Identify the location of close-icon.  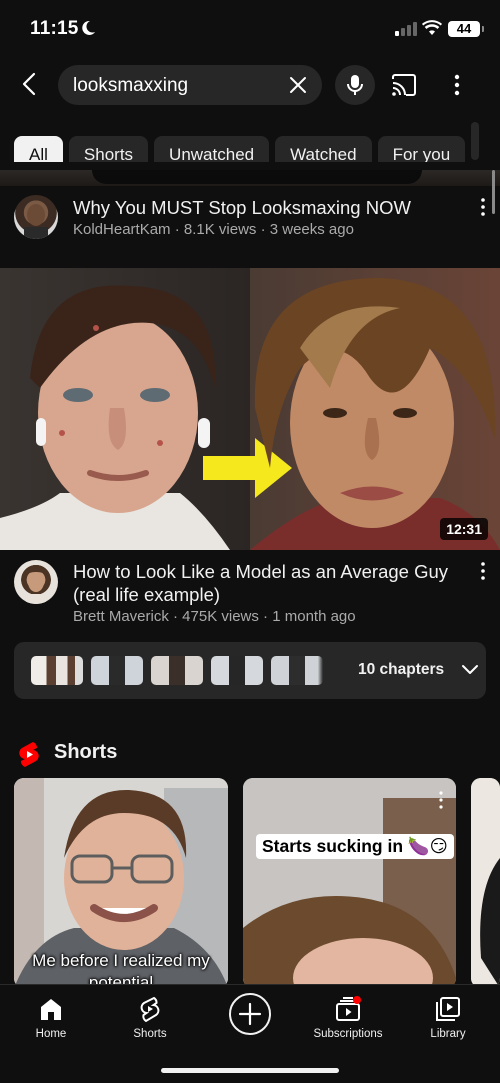
(298, 85).